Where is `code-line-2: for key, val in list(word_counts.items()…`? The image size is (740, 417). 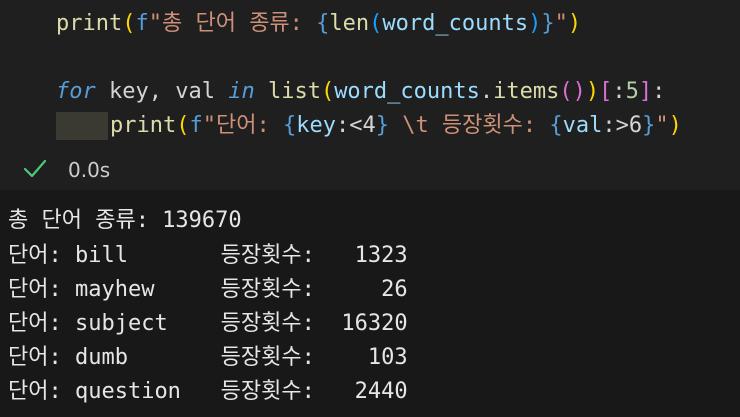
code-line-2: for key, val in list(word_counts.items()… is located at coordinates (360, 92).